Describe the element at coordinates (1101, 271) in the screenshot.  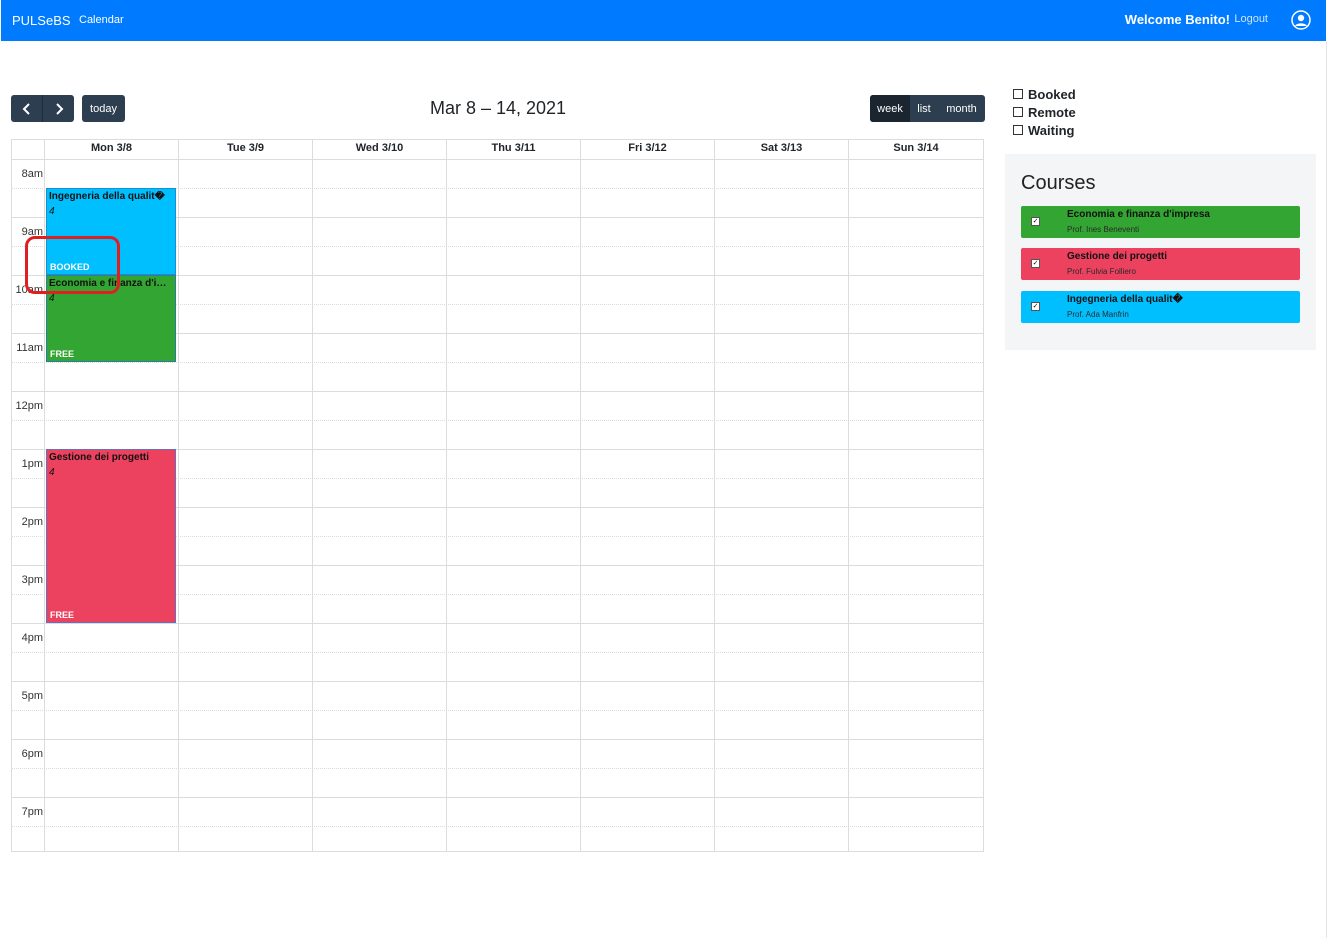
I see `course-professor: Prof. Fulvia Folliero` at that location.